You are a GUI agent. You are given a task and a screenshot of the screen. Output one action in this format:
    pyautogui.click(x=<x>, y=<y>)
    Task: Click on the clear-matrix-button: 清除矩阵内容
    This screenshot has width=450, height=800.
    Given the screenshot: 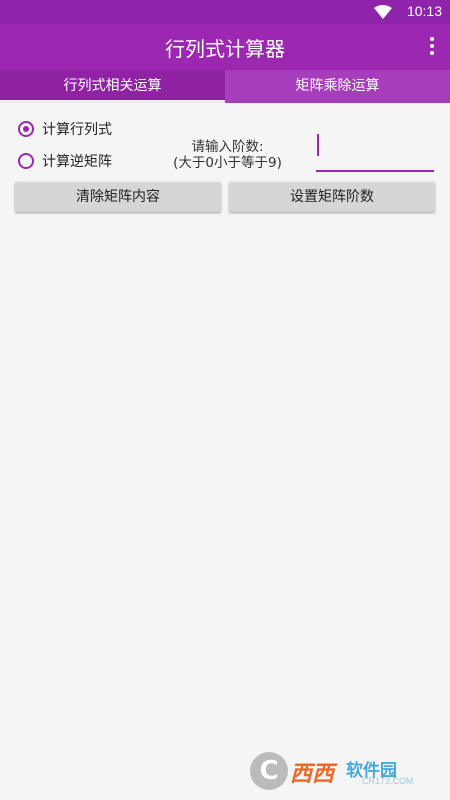 What is the action you would take?
    pyautogui.click(x=118, y=197)
    